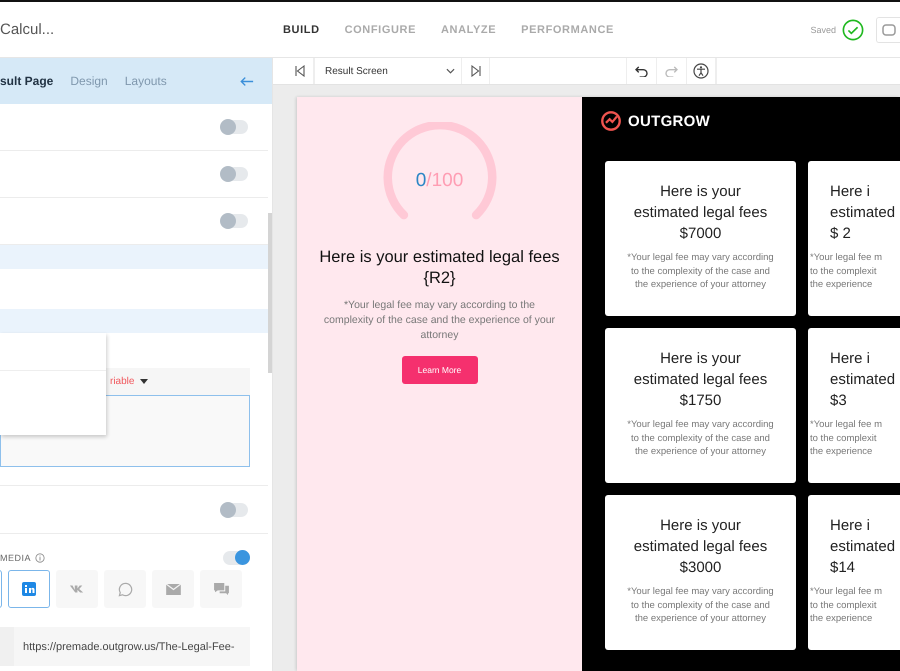 The height and width of the screenshot is (671, 900). Describe the element at coordinates (669, 121) in the screenshot. I see `brand-name: OUTGROW` at that location.